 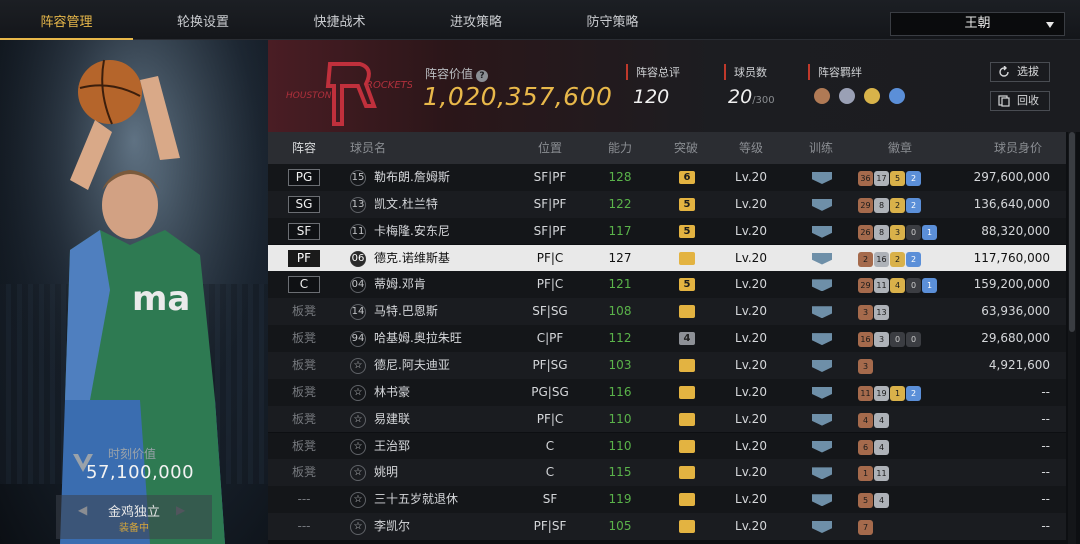 I want to click on col-lineup: 阵容, so click(x=304, y=148).